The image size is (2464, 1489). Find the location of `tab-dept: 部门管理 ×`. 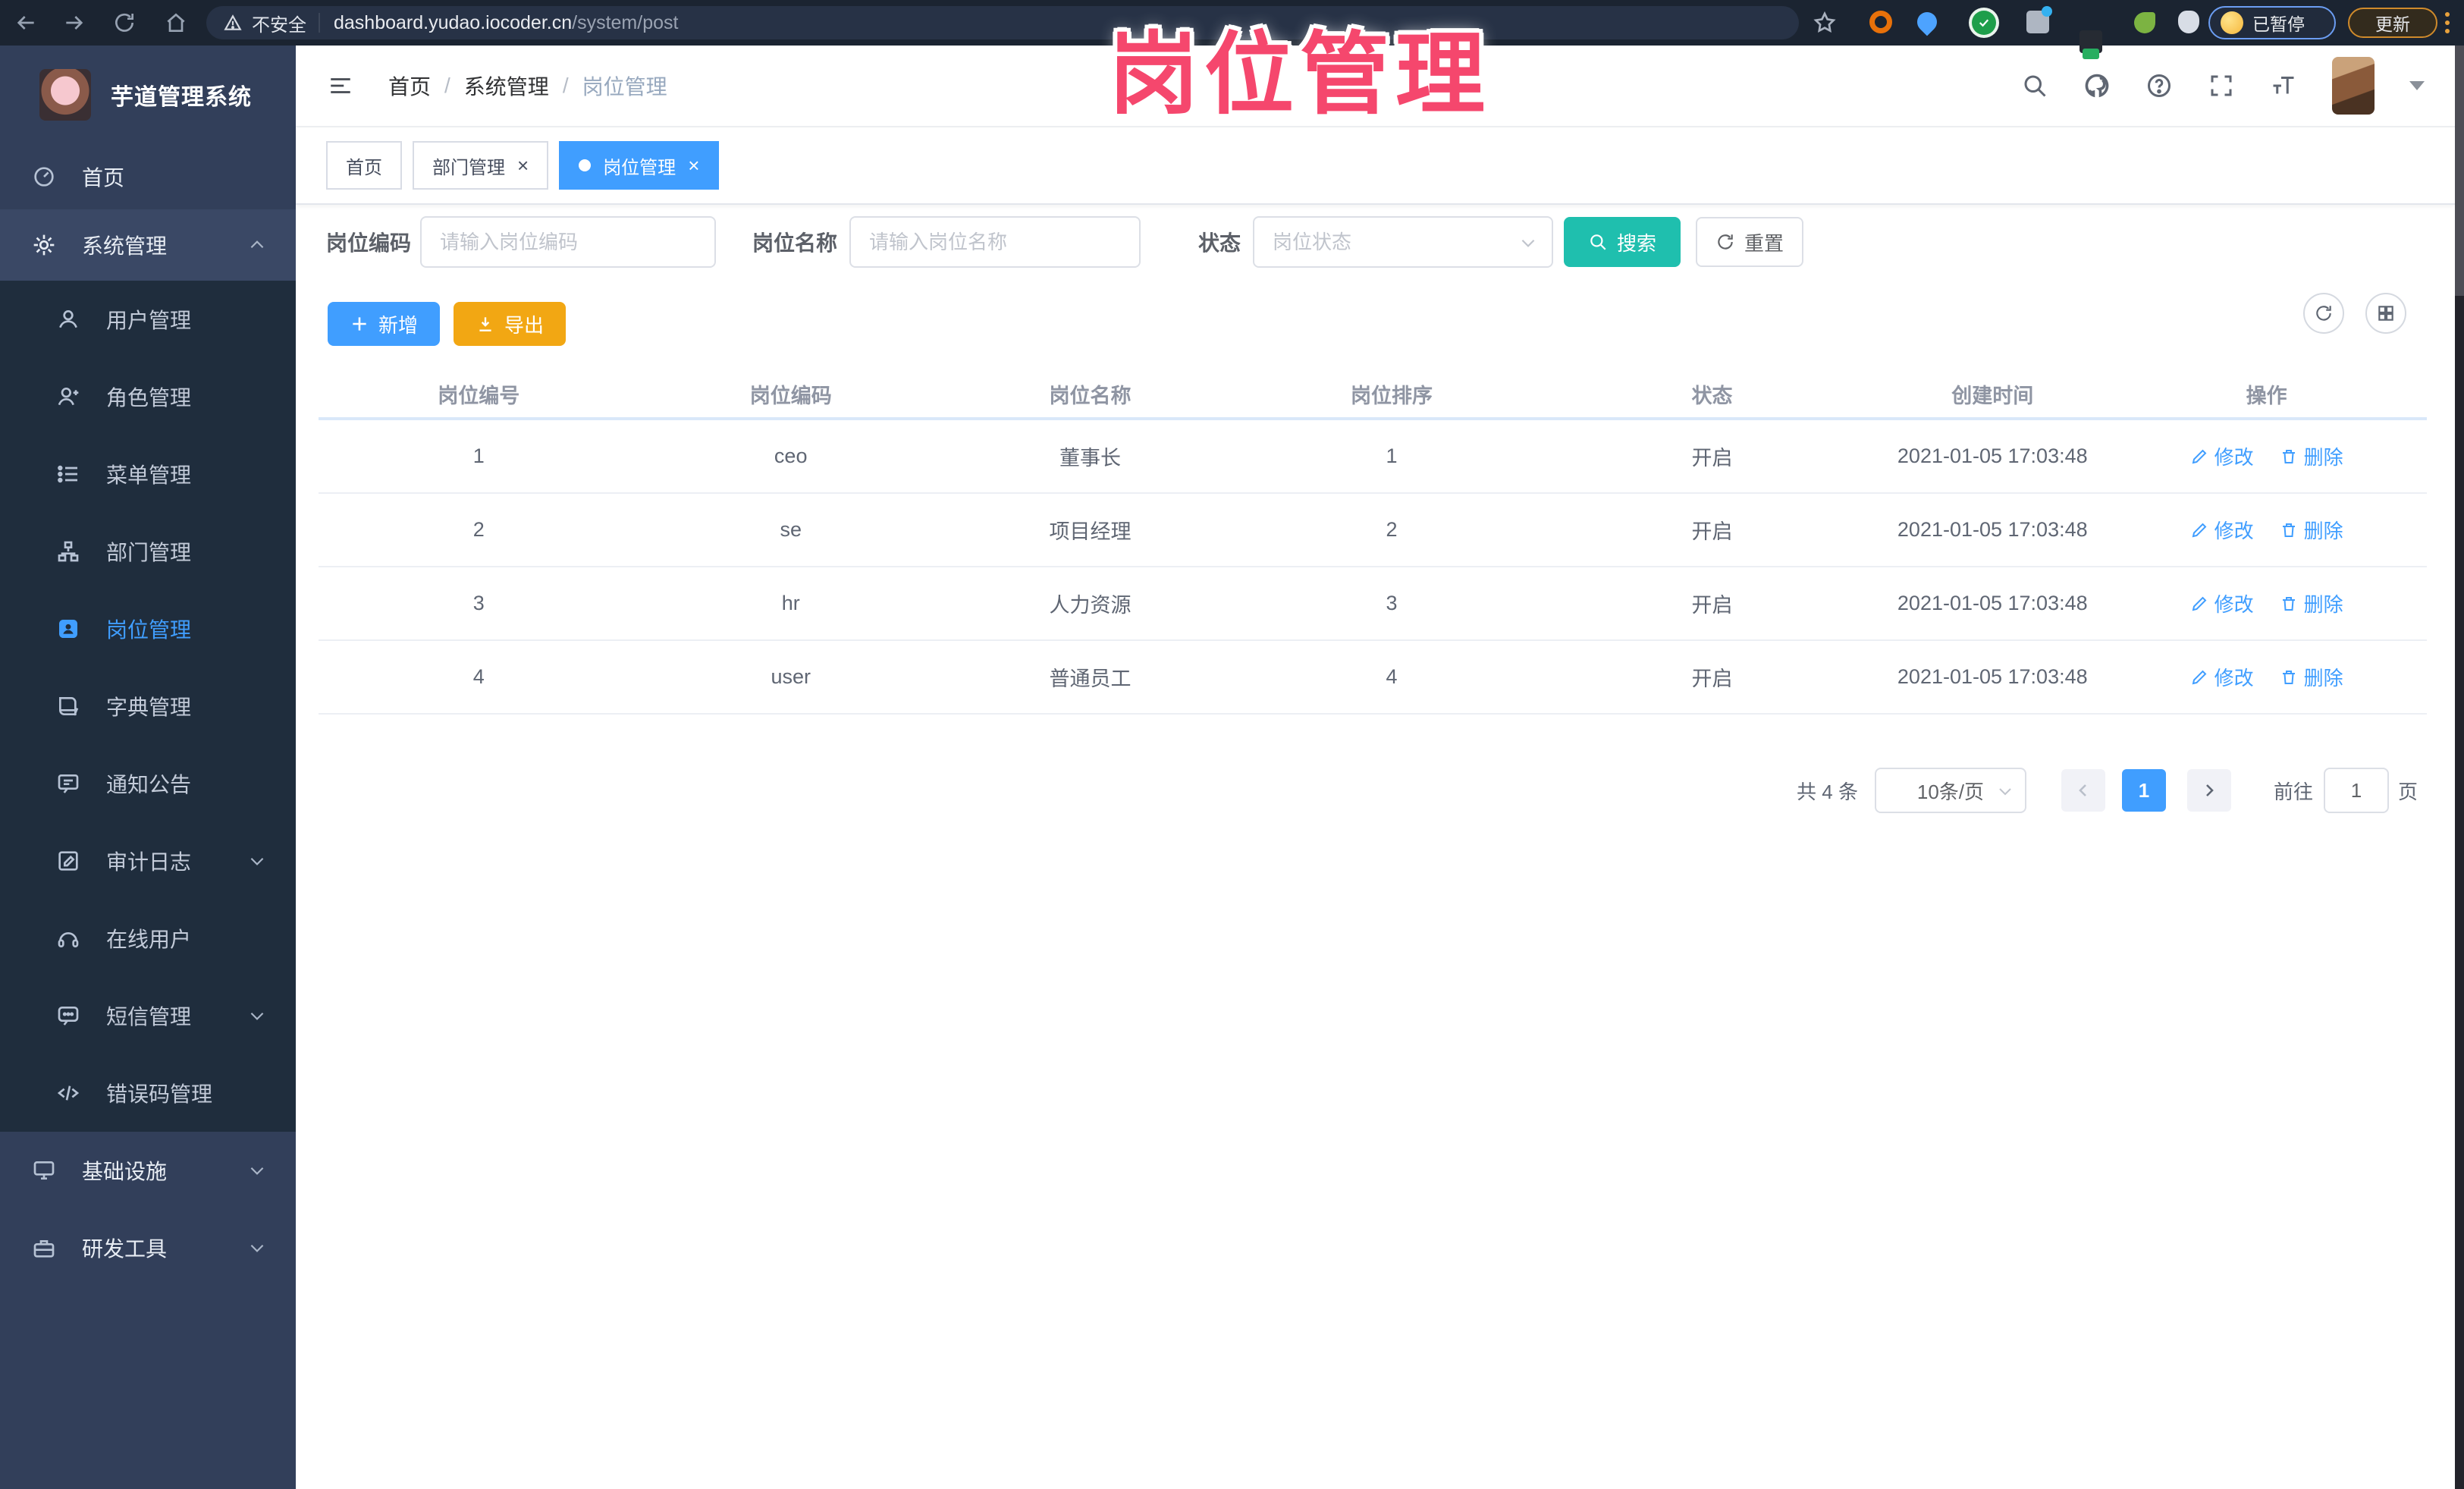

tab-dept: 部门管理 × is located at coordinates (481, 165).